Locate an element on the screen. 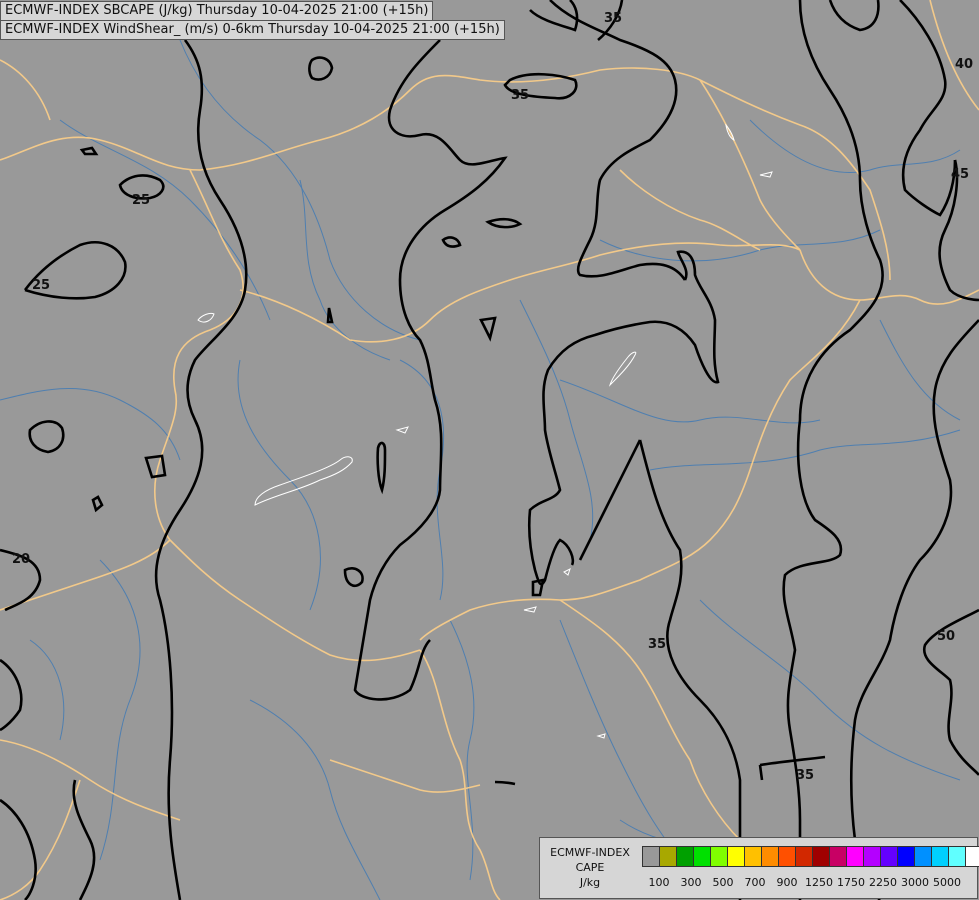 The width and height of the screenshot is (979, 900). contour-label: 20 is located at coordinates (21, 559).